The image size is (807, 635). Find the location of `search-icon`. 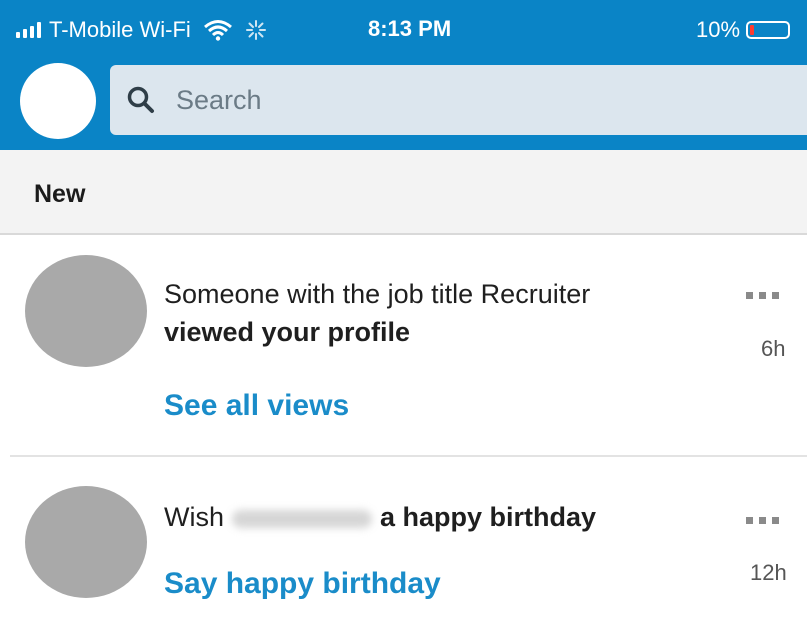

search-icon is located at coordinates (140, 99).